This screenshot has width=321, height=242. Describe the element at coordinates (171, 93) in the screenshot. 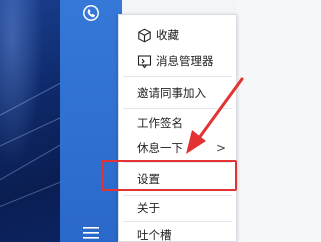

I see `menu-item-label: 邀请同事加入` at that location.